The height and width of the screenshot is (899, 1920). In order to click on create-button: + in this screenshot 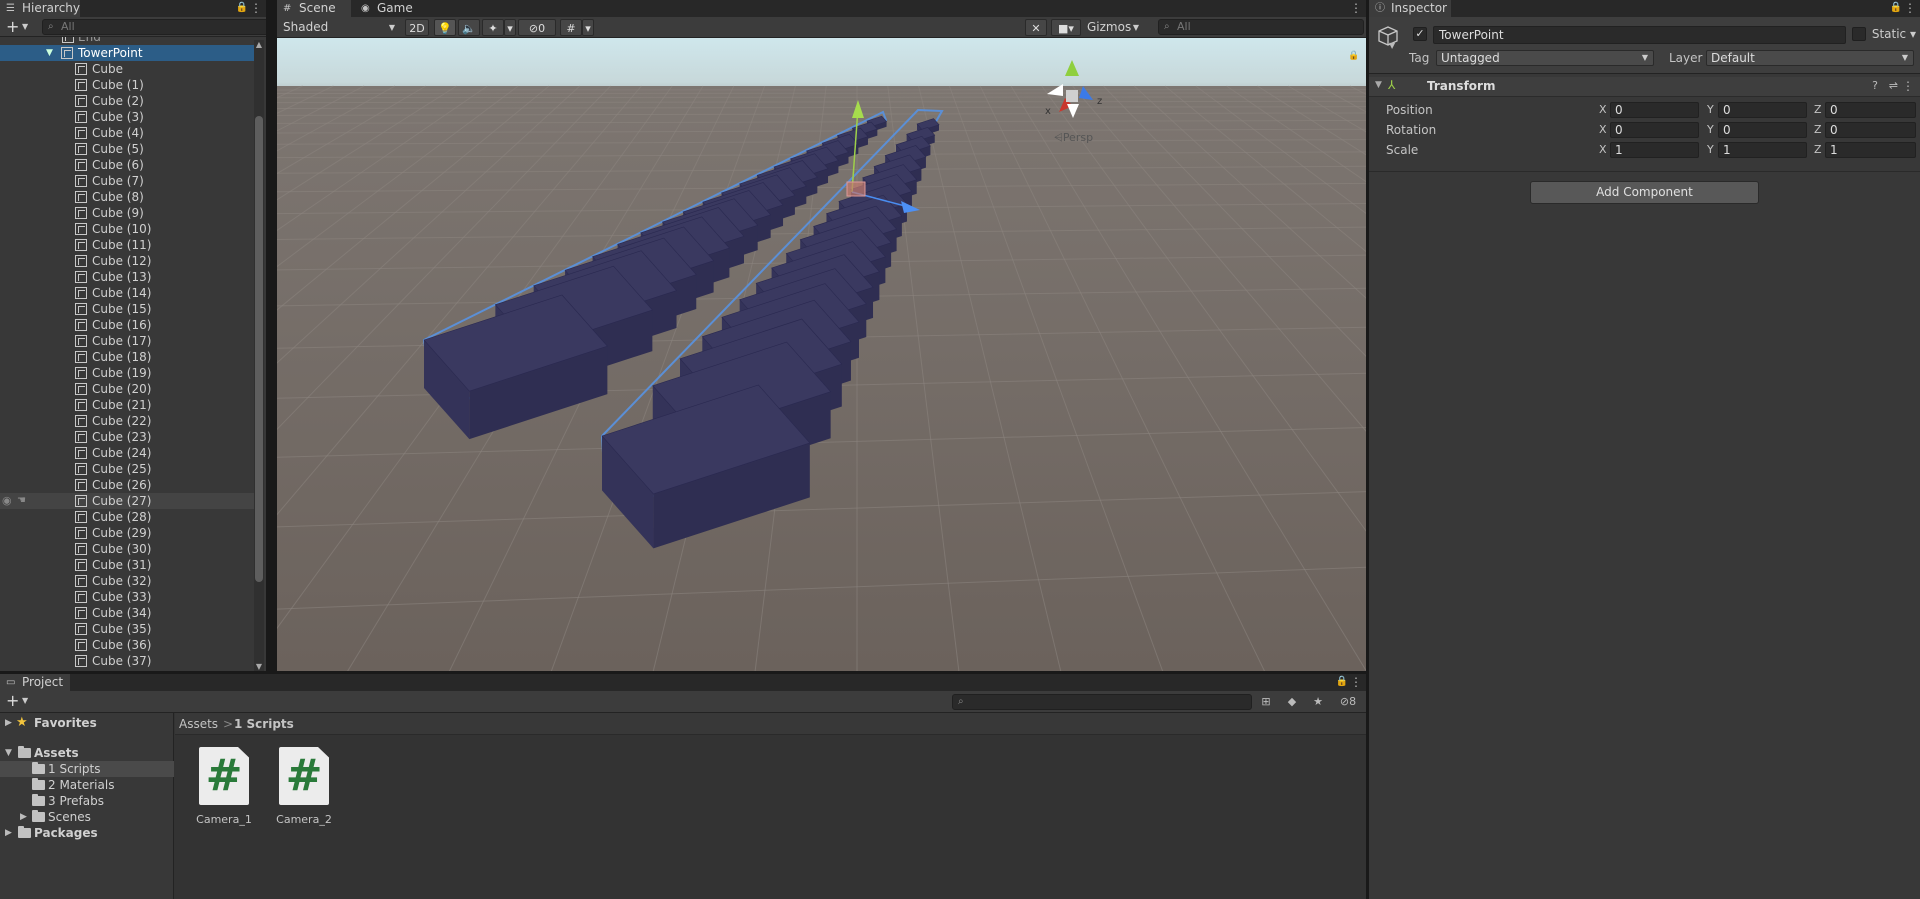, I will do `click(12, 700)`.